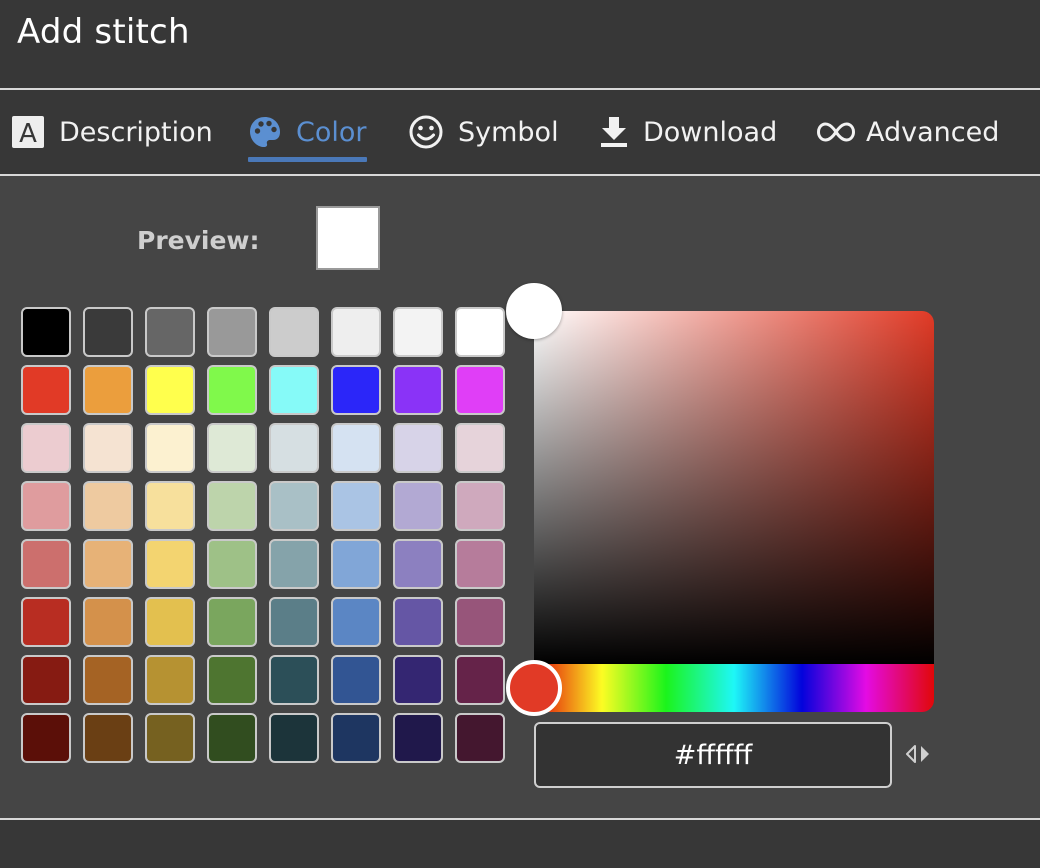  I want to click on svg-text: A, so click(28, 134).